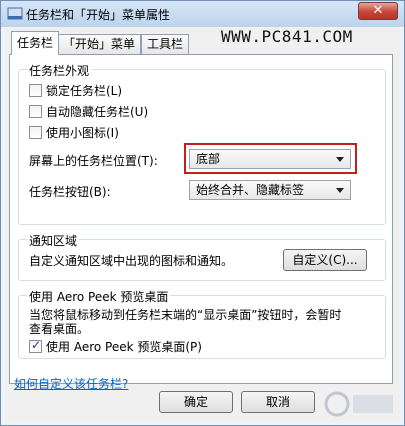 The image size is (405, 426). What do you see at coordinates (15, 13) in the screenshot?
I see `taskbar-app-icon` at bounding box center [15, 13].